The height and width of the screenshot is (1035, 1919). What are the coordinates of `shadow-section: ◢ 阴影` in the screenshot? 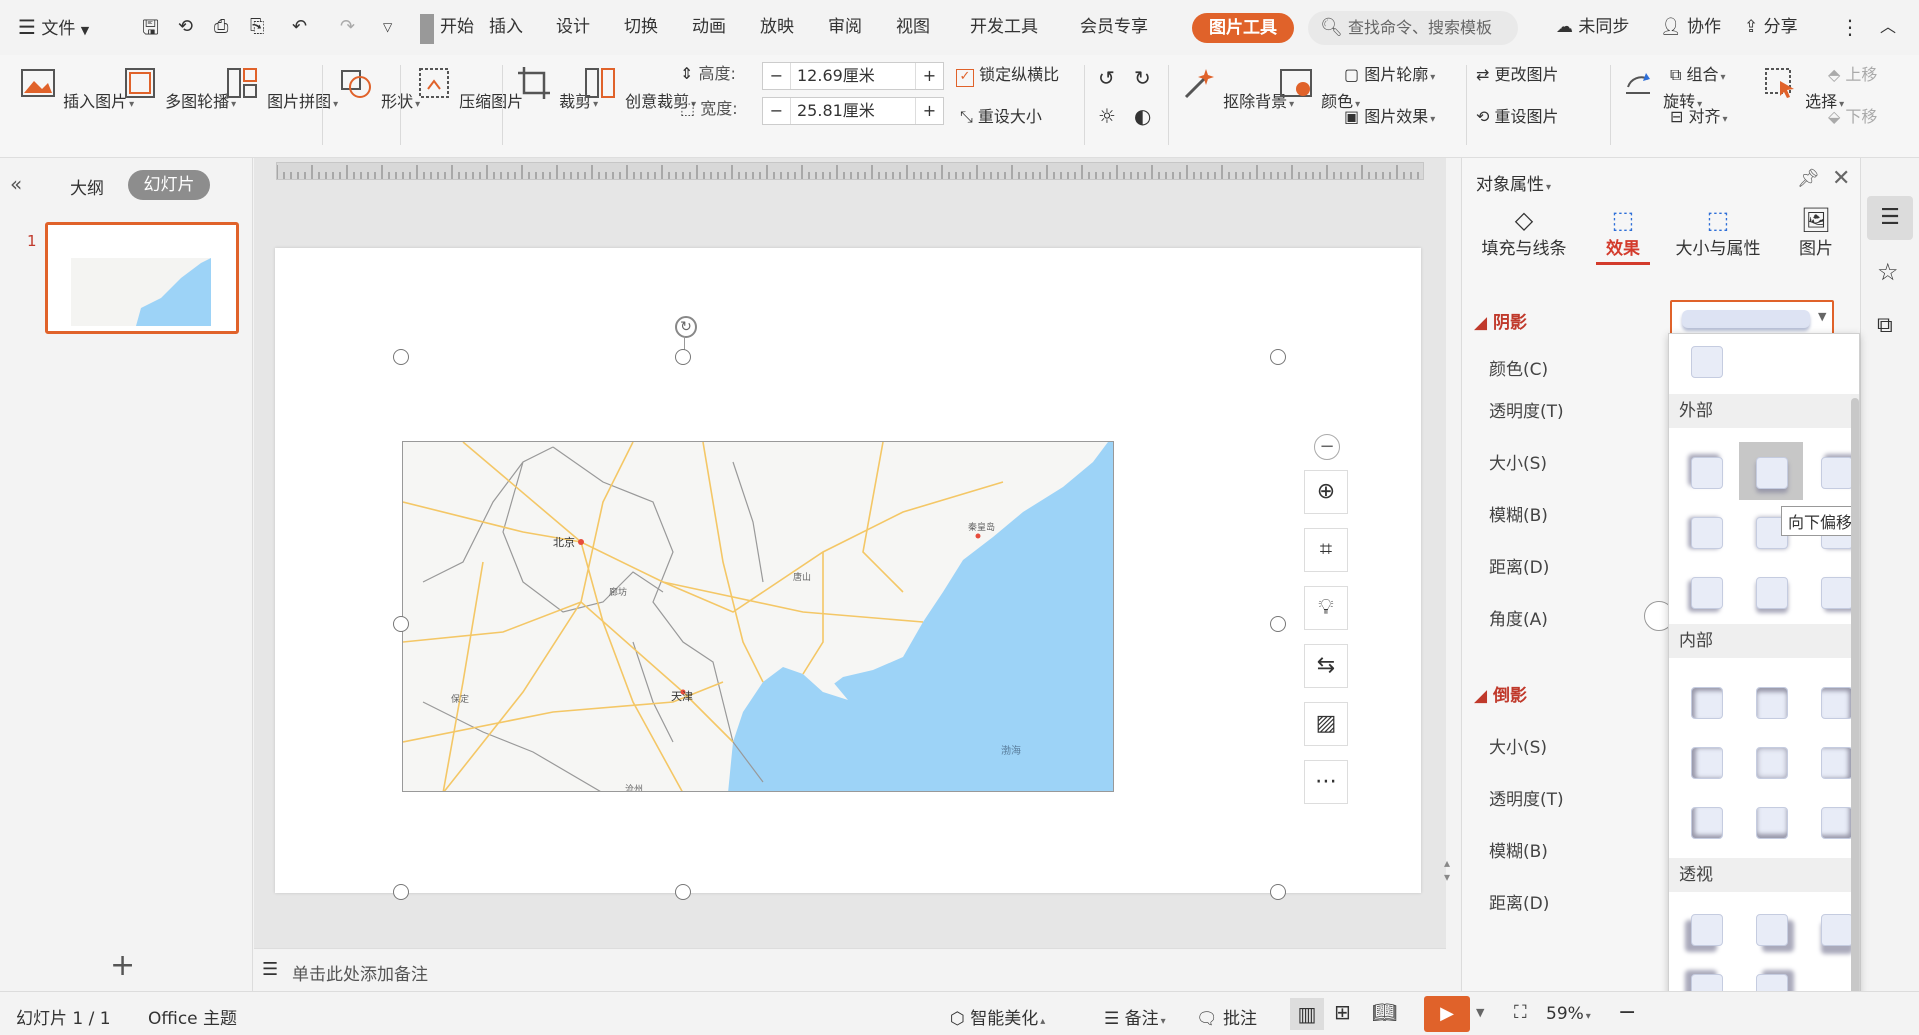 It's located at (1500, 320).